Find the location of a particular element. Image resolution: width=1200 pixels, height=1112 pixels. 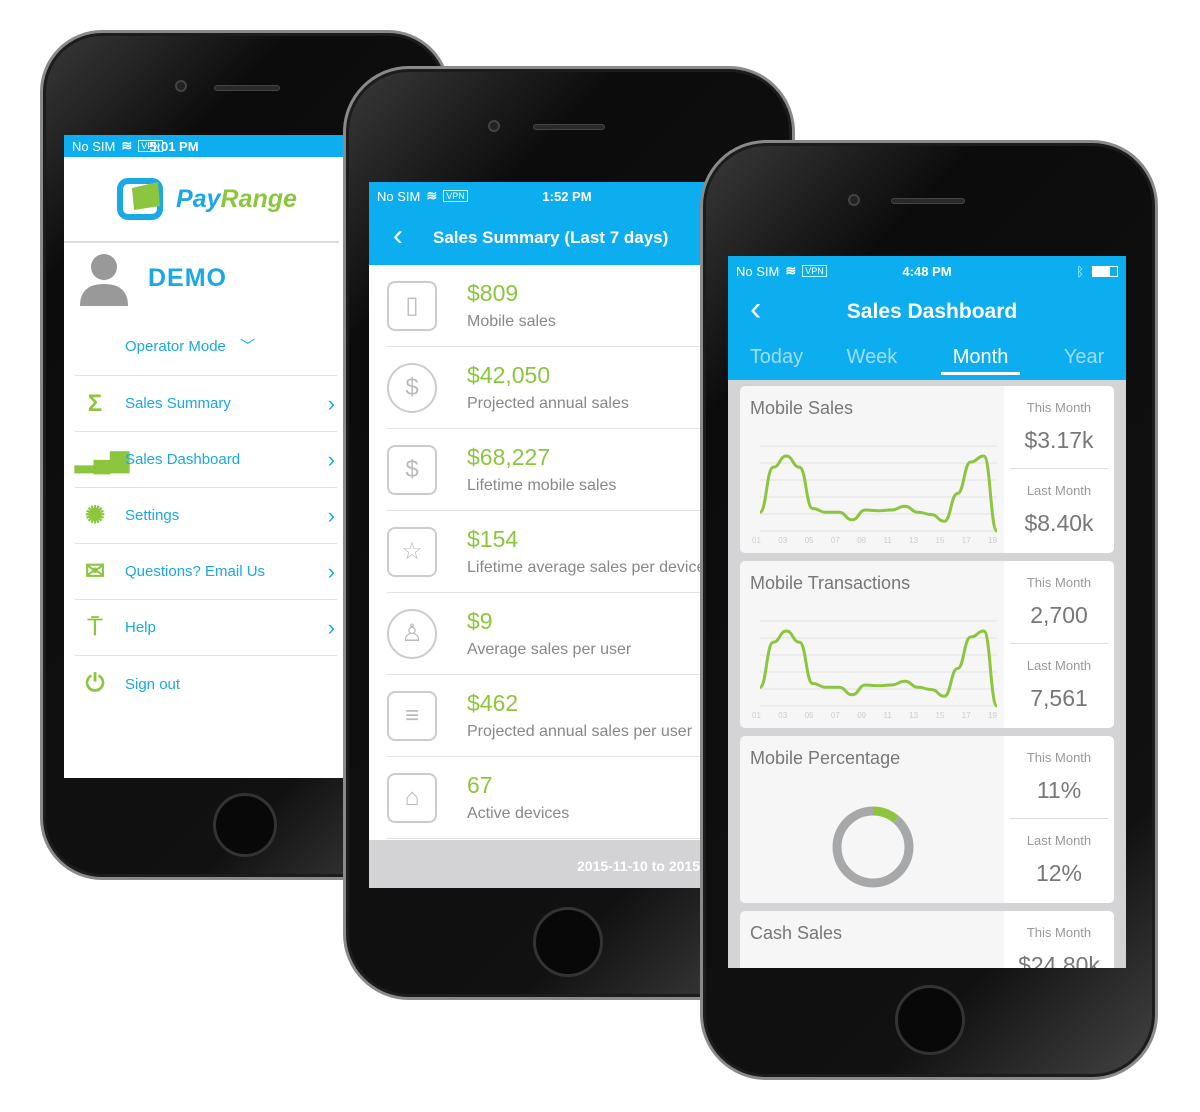

star-icon: ☆ is located at coordinates (412, 551).